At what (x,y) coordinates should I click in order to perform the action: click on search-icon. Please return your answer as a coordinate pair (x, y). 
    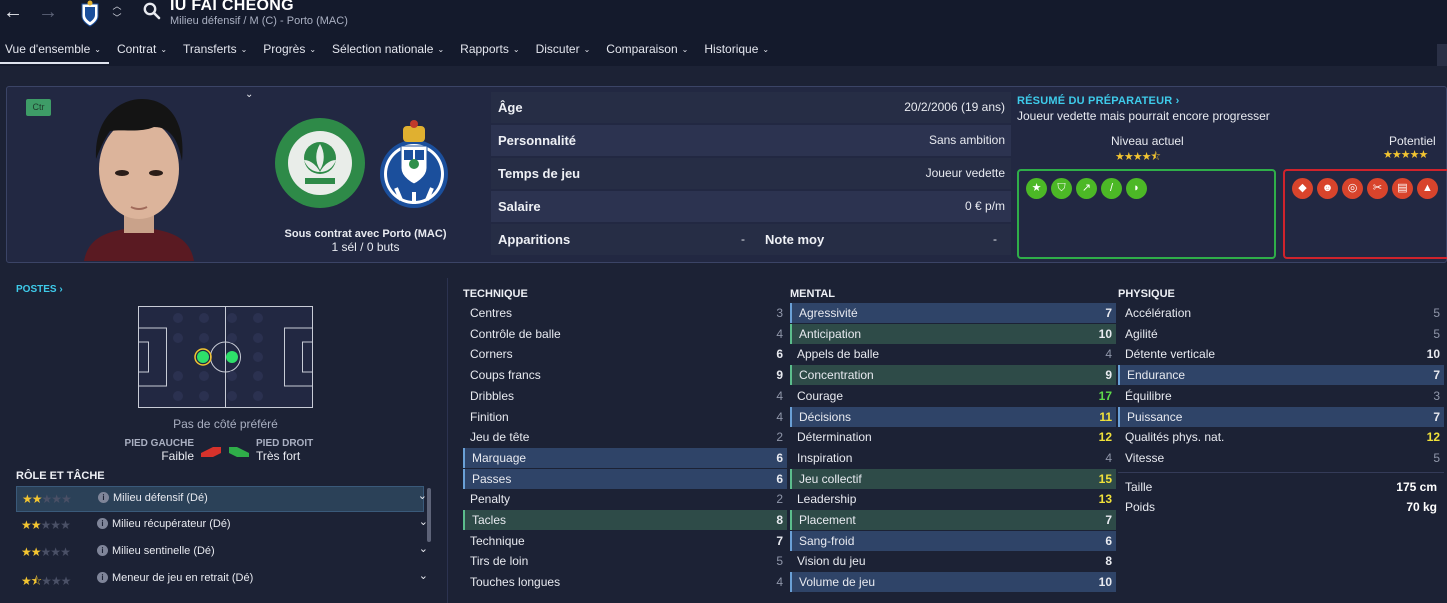
    Looking at the image, I should click on (152, 11).